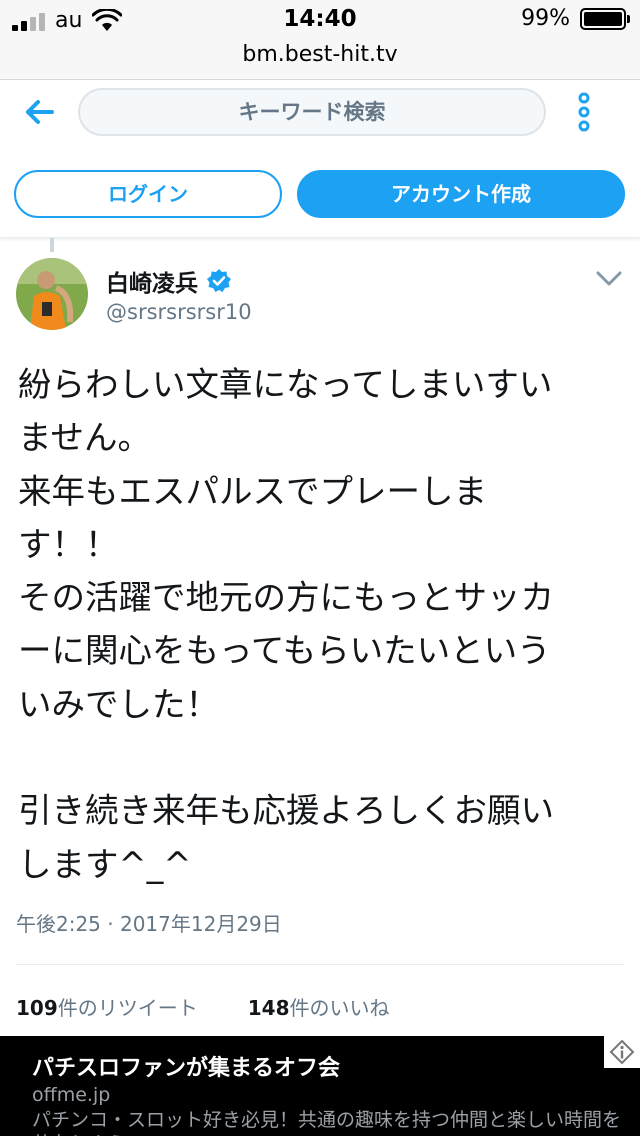 The width and height of the screenshot is (640, 1136). What do you see at coordinates (286, 811) in the screenshot?
I see `tweet-text-line: 引き続き来年も応援よろしくお願い` at bounding box center [286, 811].